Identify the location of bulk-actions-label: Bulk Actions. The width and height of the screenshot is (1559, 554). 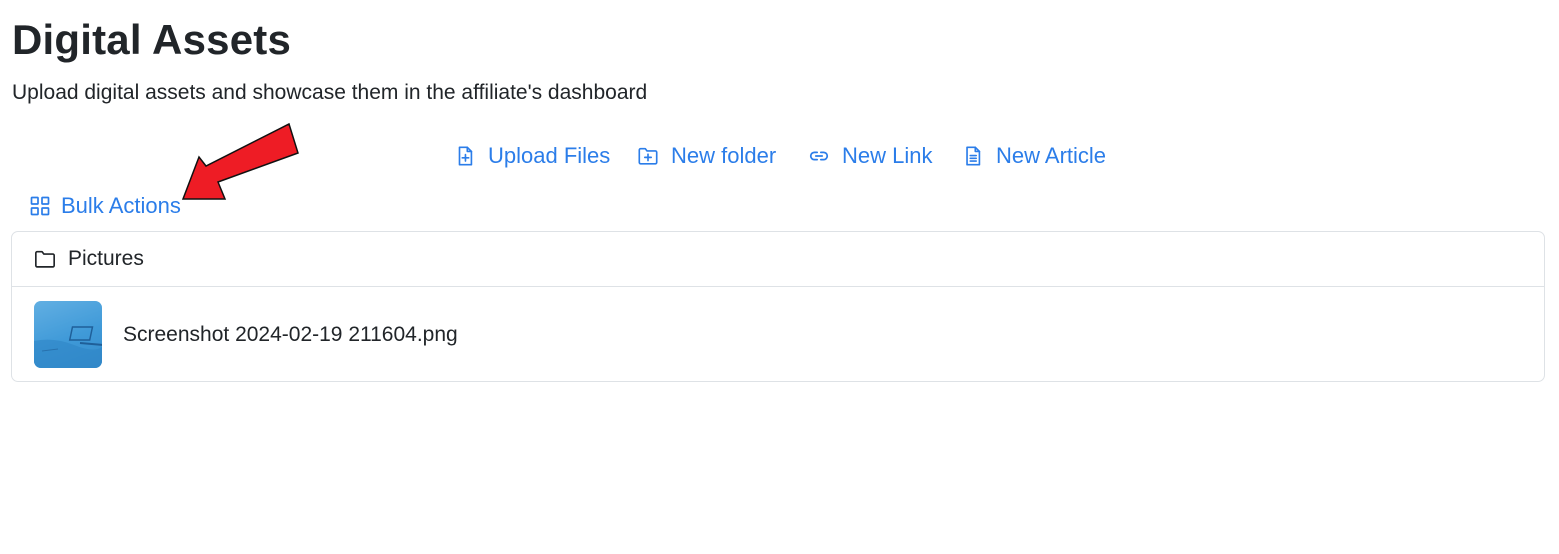
(121, 205).